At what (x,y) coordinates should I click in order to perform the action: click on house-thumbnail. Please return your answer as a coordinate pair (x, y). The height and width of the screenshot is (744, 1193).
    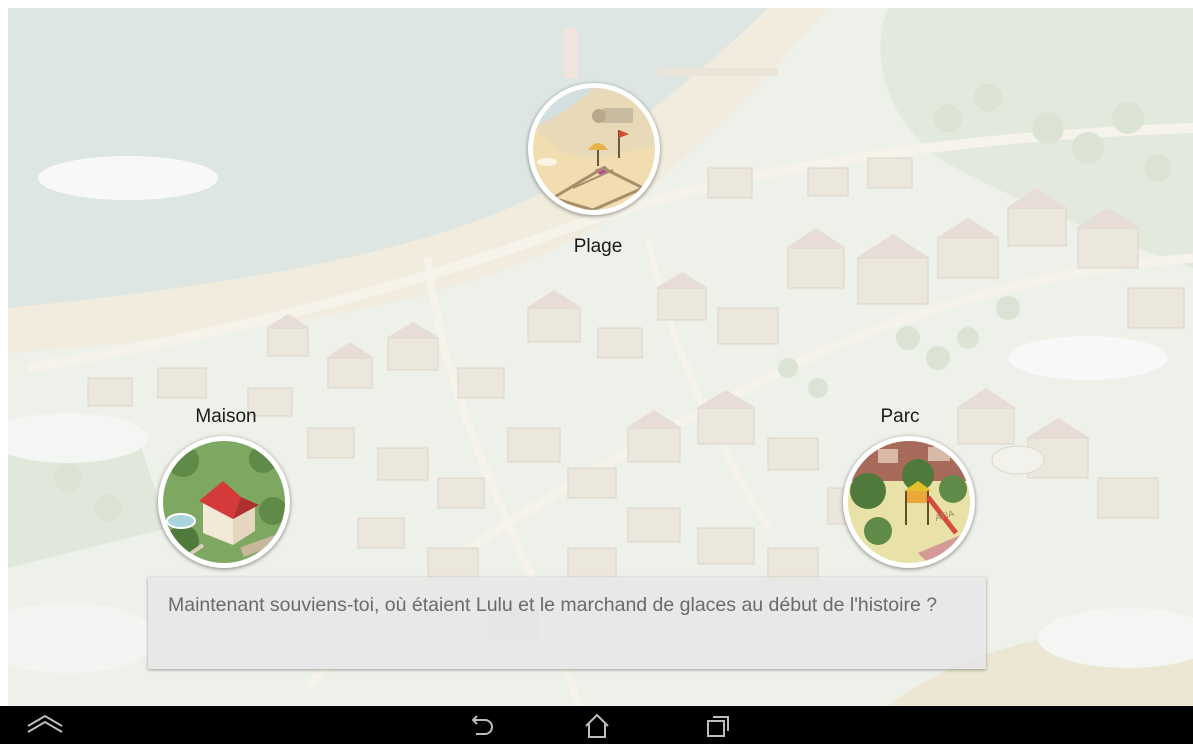
    Looking at the image, I should click on (224, 502).